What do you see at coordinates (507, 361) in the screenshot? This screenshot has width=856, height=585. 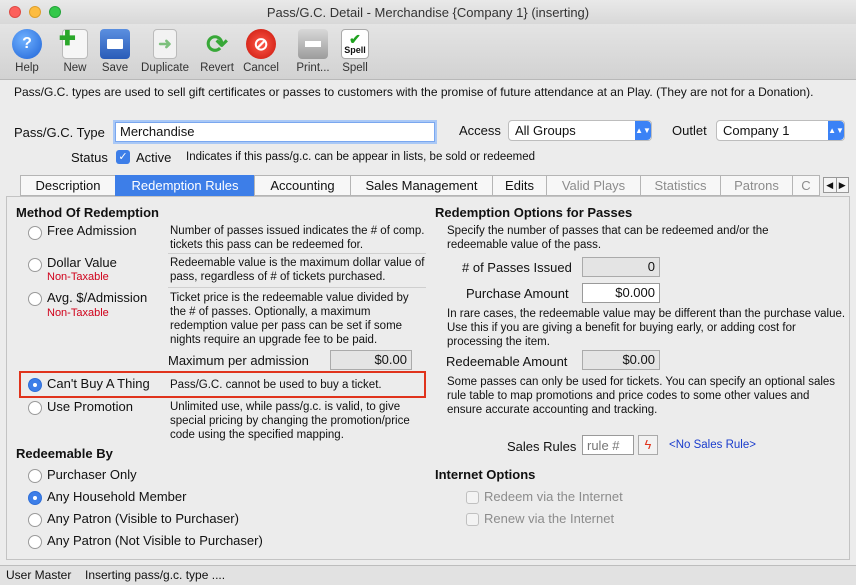 I see `redeemable-amount-label: Redeemable Amount` at bounding box center [507, 361].